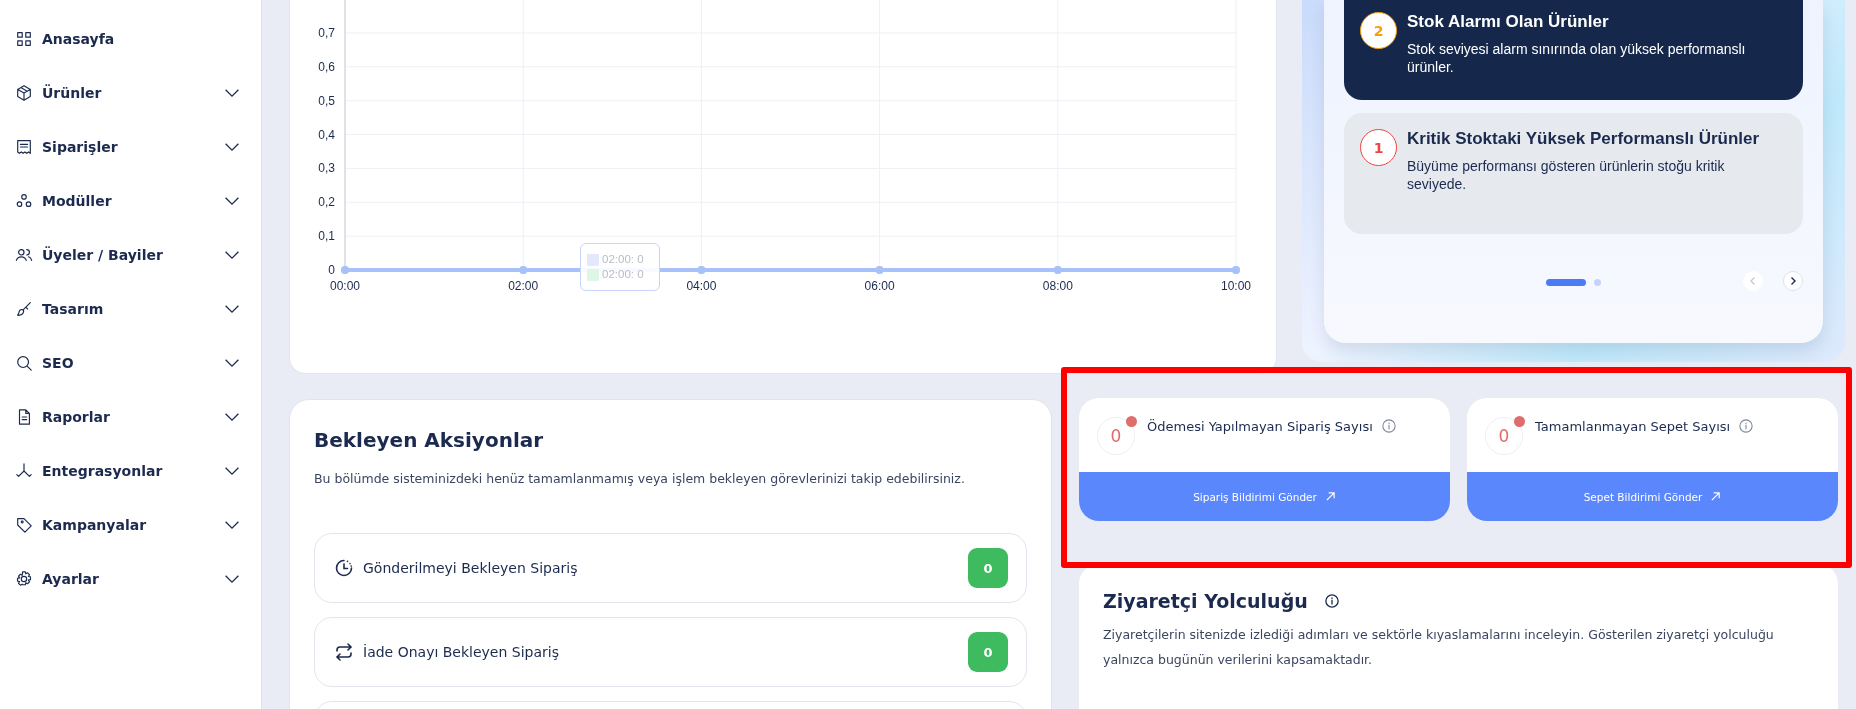  Describe the element at coordinates (1584, 139) in the screenshot. I see `insight-title: Kritik Stoktaki Yüksek Performanslı Ürünler` at that location.